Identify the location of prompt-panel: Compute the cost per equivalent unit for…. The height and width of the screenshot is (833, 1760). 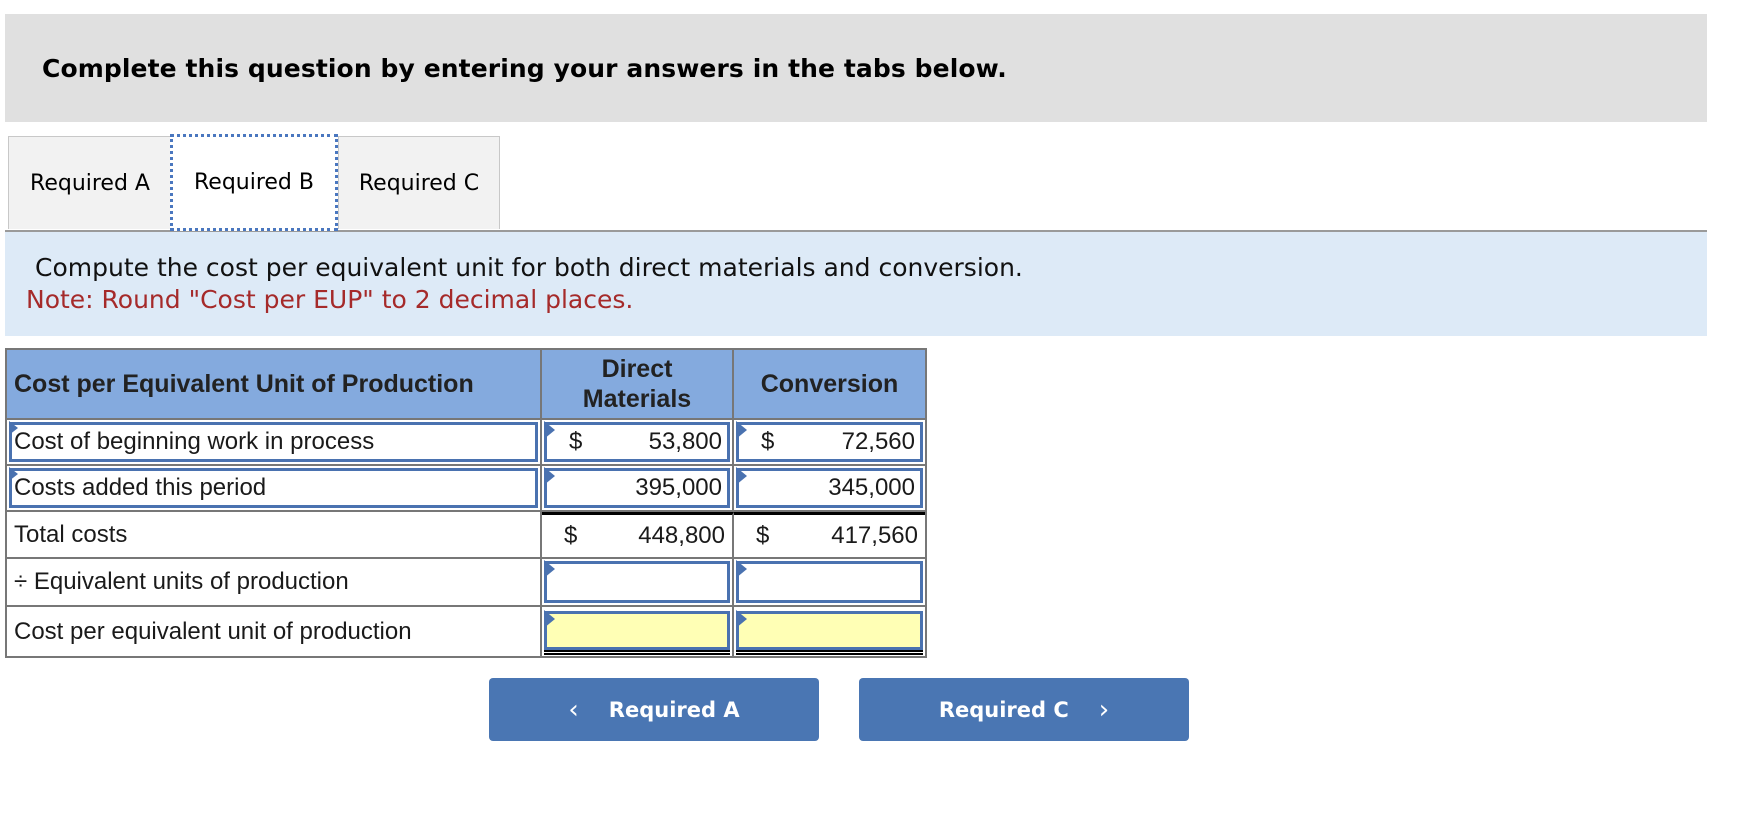
(856, 284).